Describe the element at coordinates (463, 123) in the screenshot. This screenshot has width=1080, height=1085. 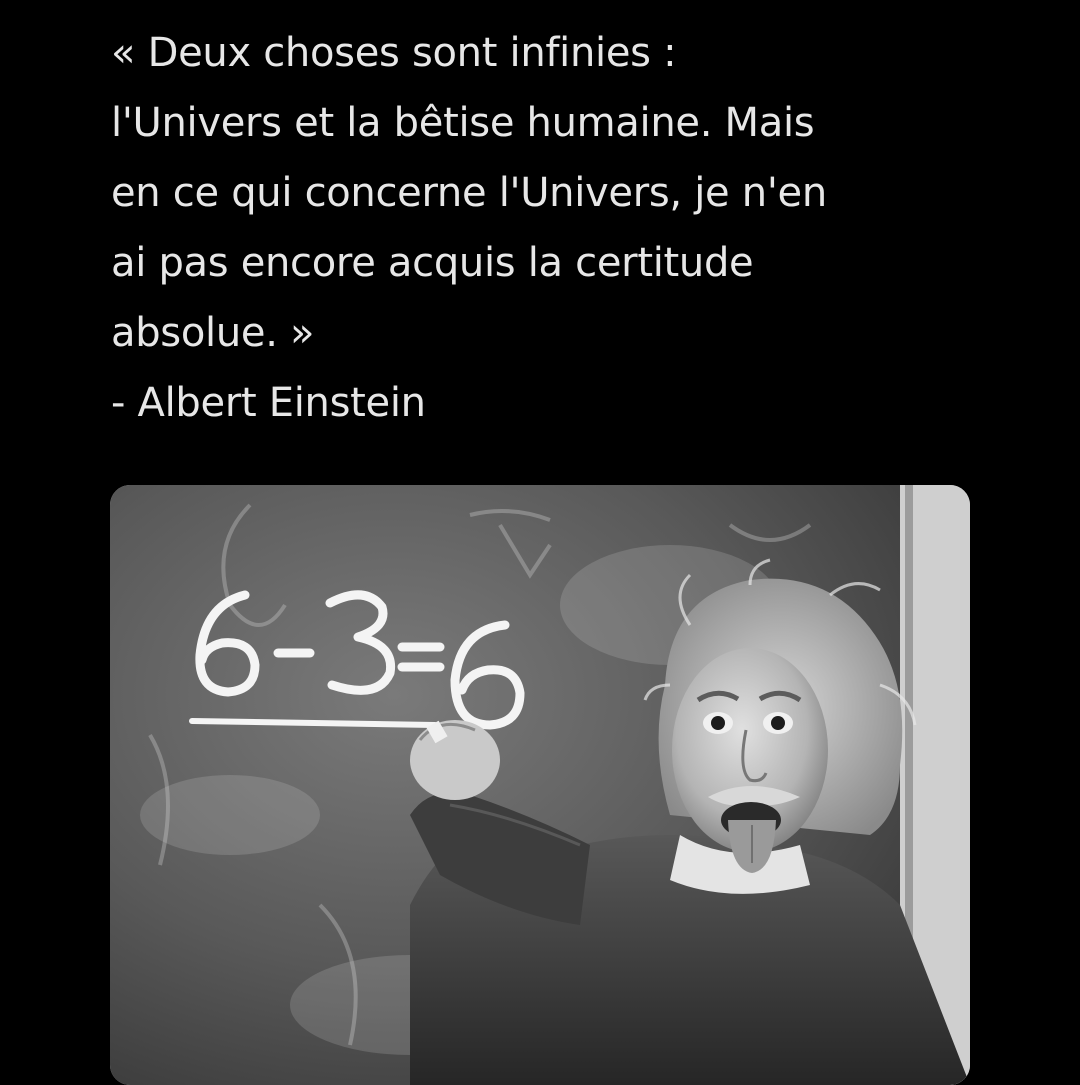
I see `post-text-line: l'Univers et la bêtise humaine. Mais` at that location.